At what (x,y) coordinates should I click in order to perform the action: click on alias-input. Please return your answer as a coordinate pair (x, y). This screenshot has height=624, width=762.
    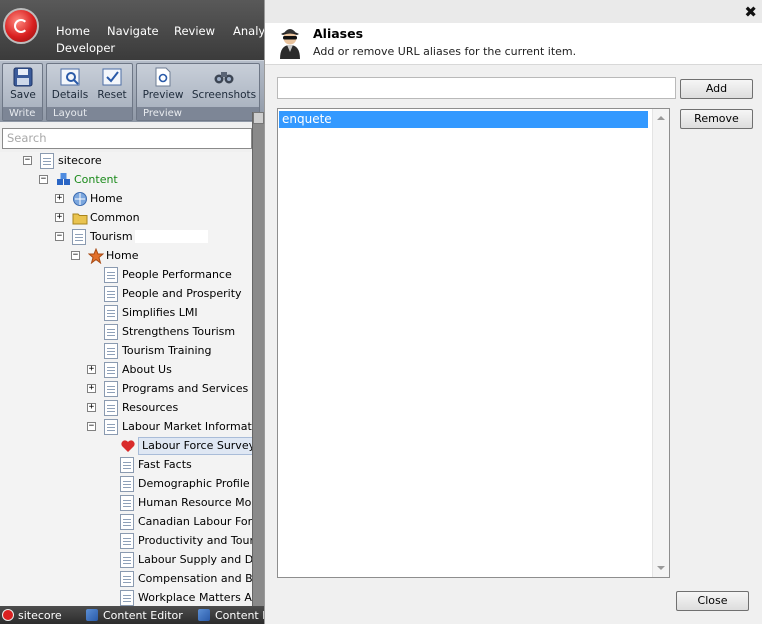
    Looking at the image, I should click on (476, 88).